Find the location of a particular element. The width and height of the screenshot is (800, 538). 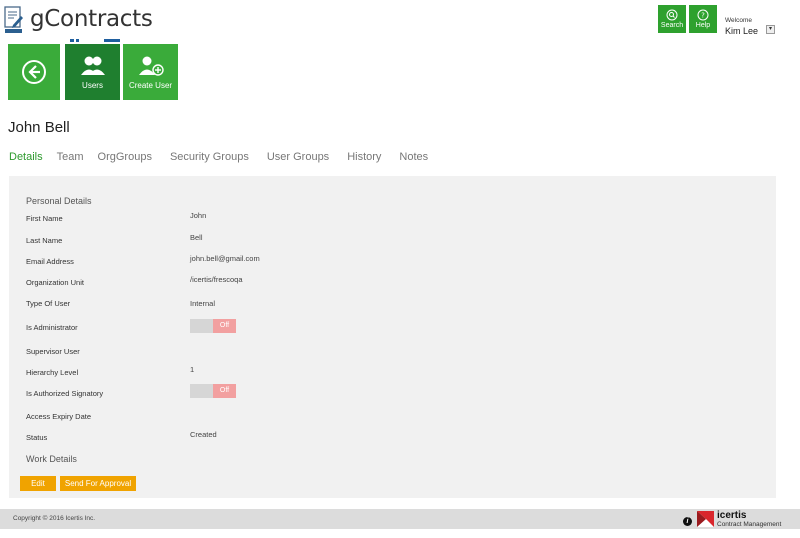

value-last-name: Bell is located at coordinates (196, 237).